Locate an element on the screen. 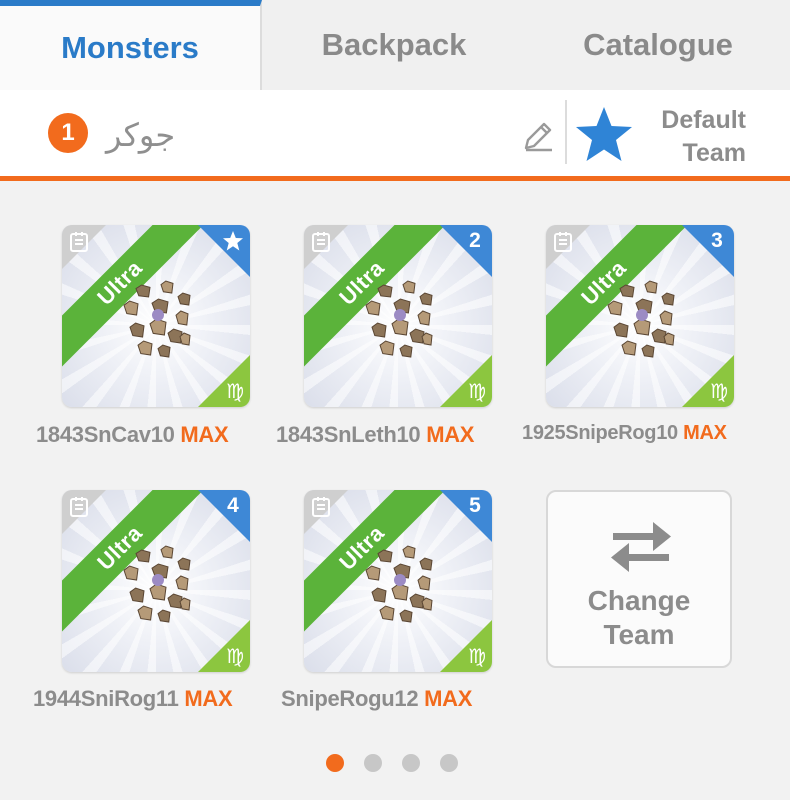 This screenshot has width=790, height=800. tab-bar: Monsters Backpack Catalogue is located at coordinates (395, 45).